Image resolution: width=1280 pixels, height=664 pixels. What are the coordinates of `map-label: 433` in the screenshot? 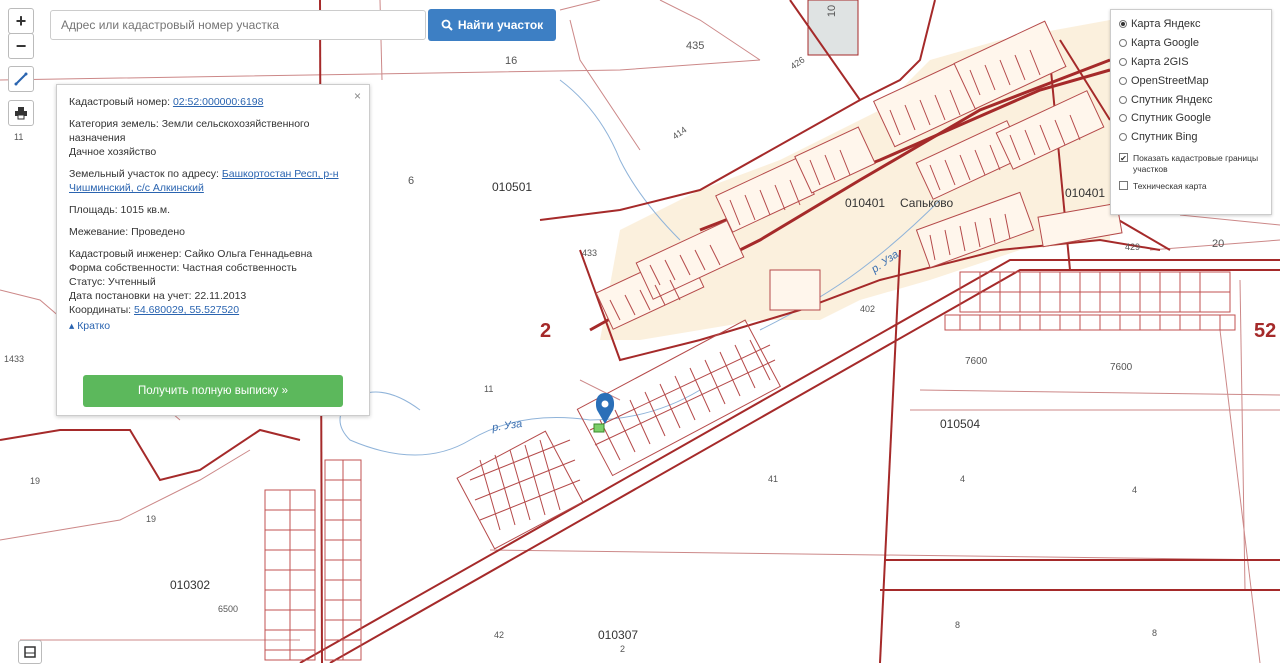 It's located at (590, 253).